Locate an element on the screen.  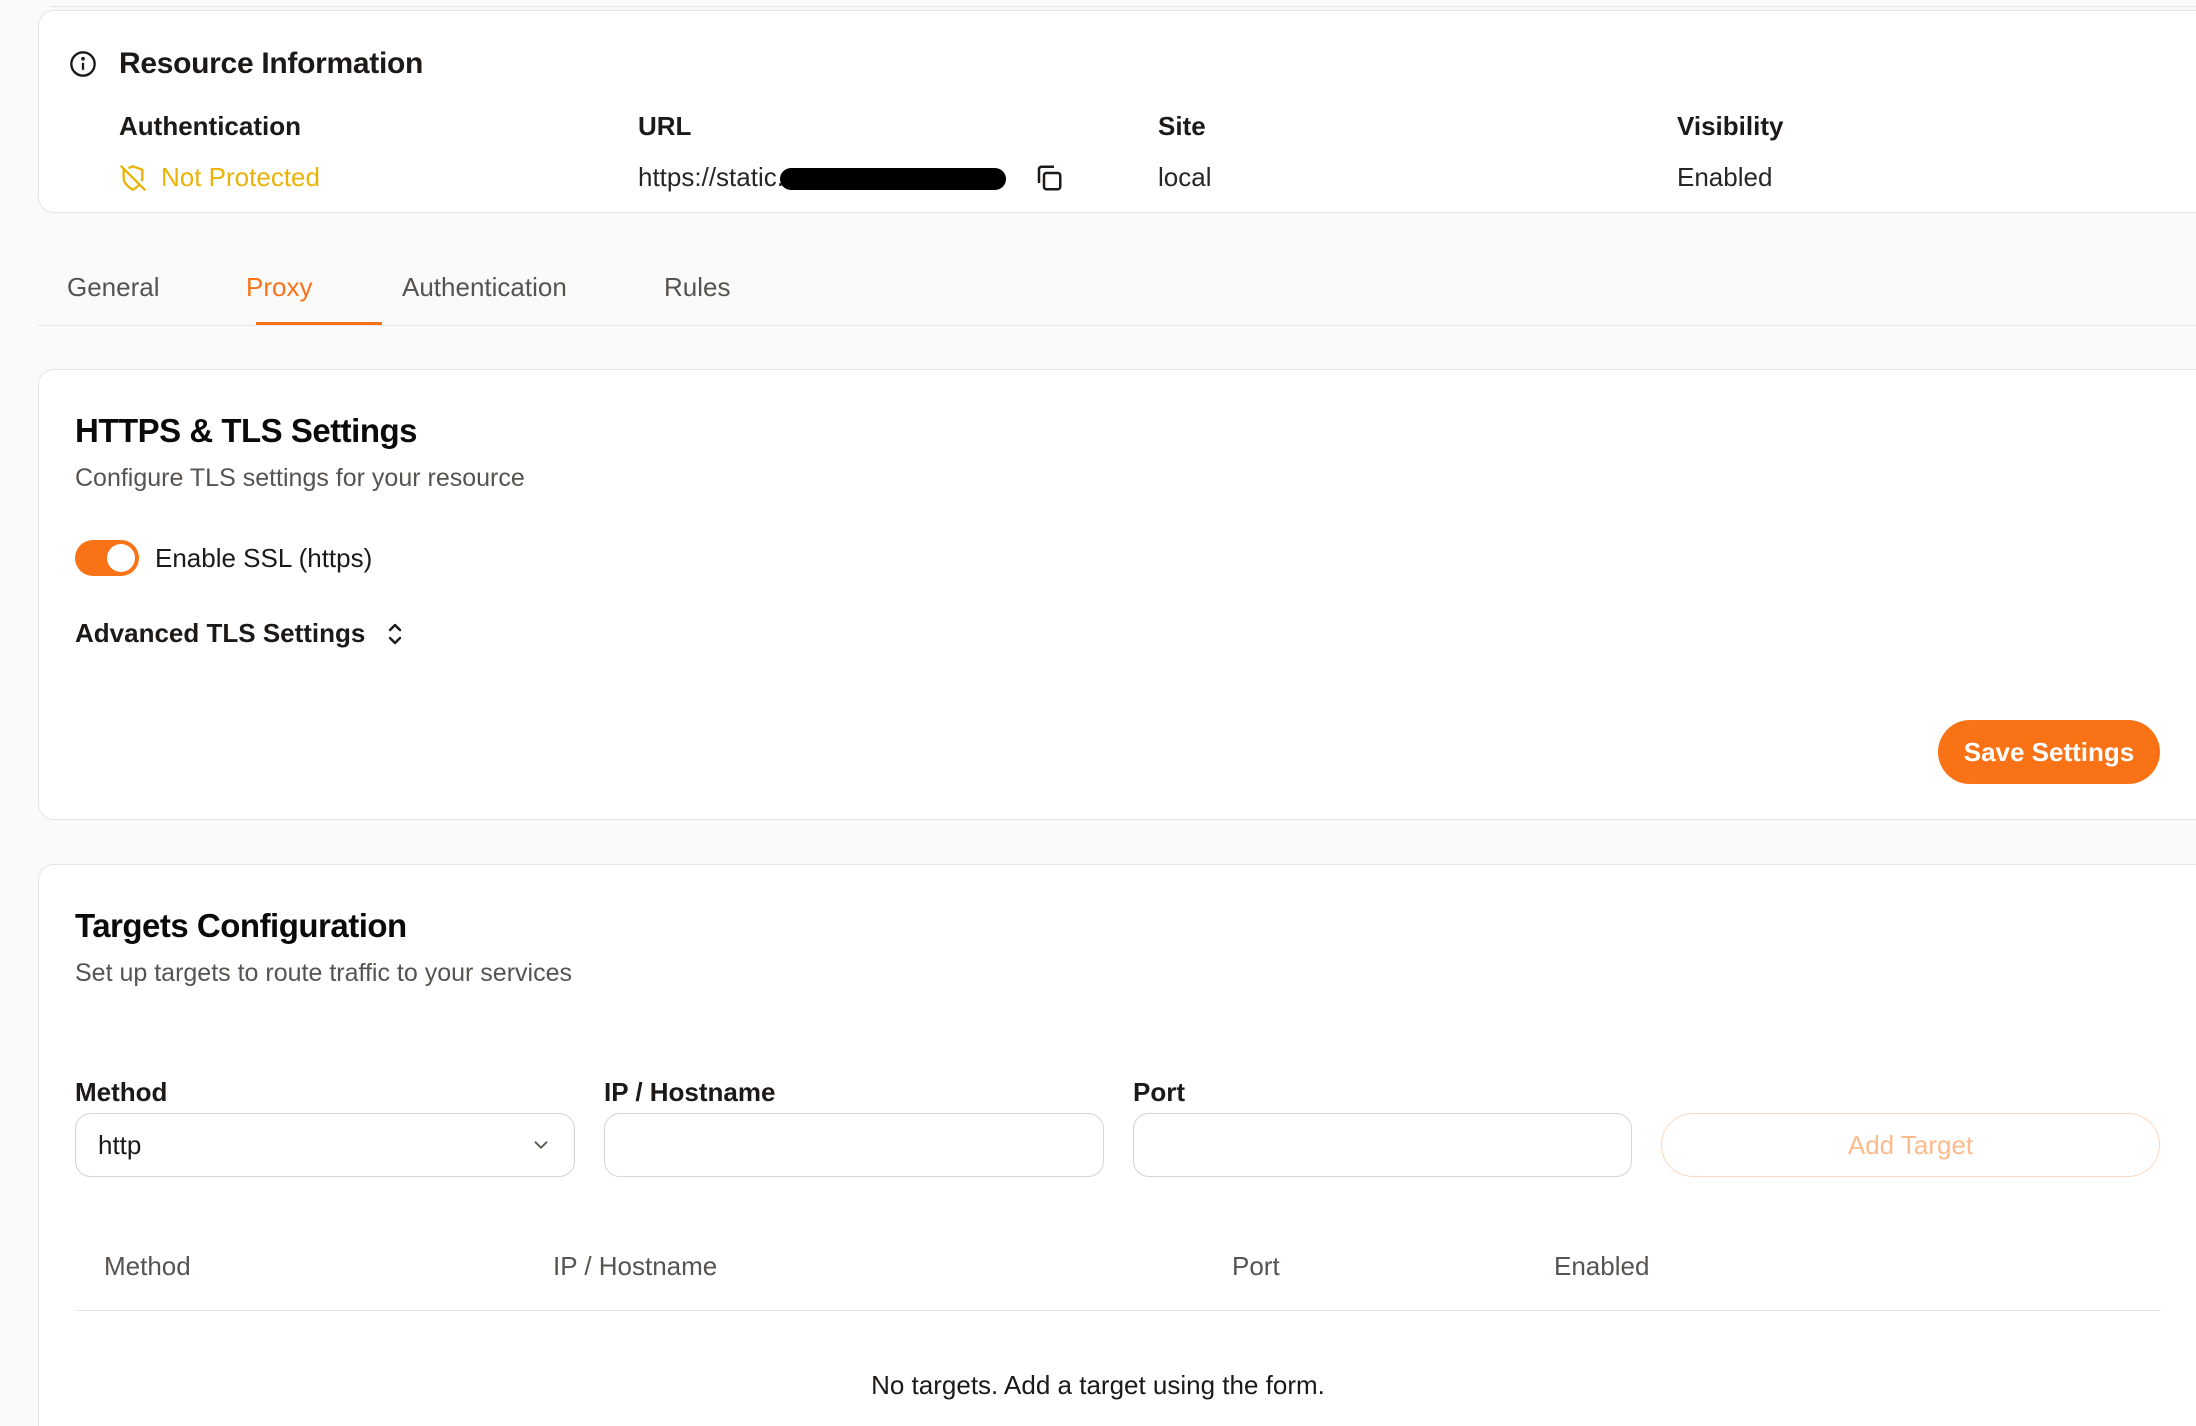
port-label: Port is located at coordinates (1159, 1092).